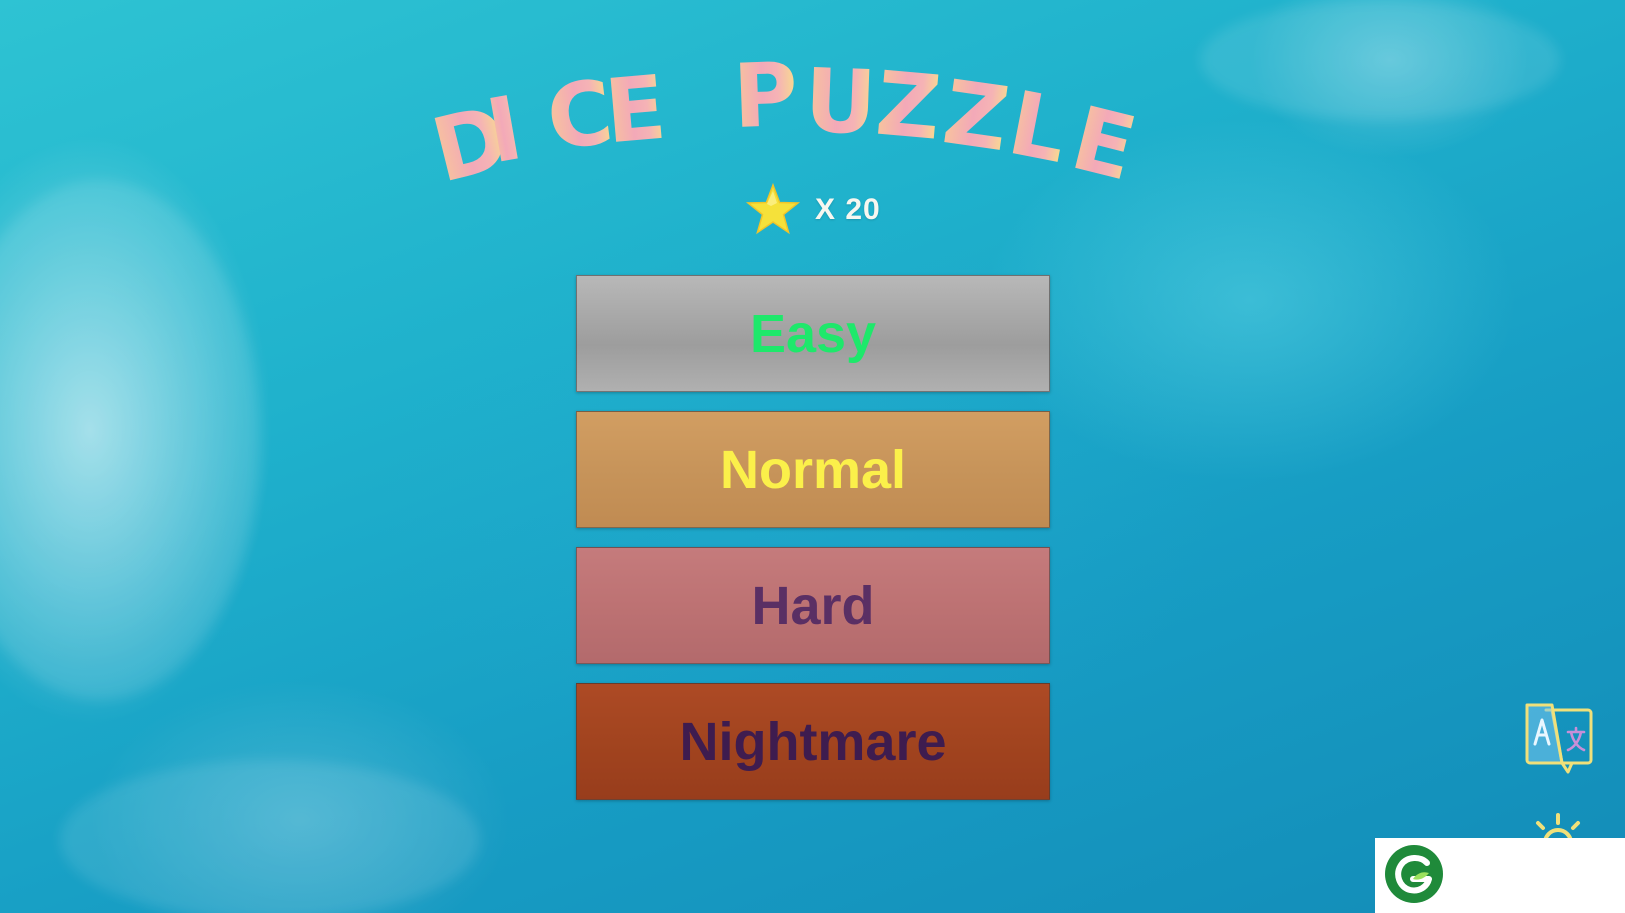 This screenshot has width=1625, height=913. I want to click on hard-button-label: Hard, so click(813, 605).